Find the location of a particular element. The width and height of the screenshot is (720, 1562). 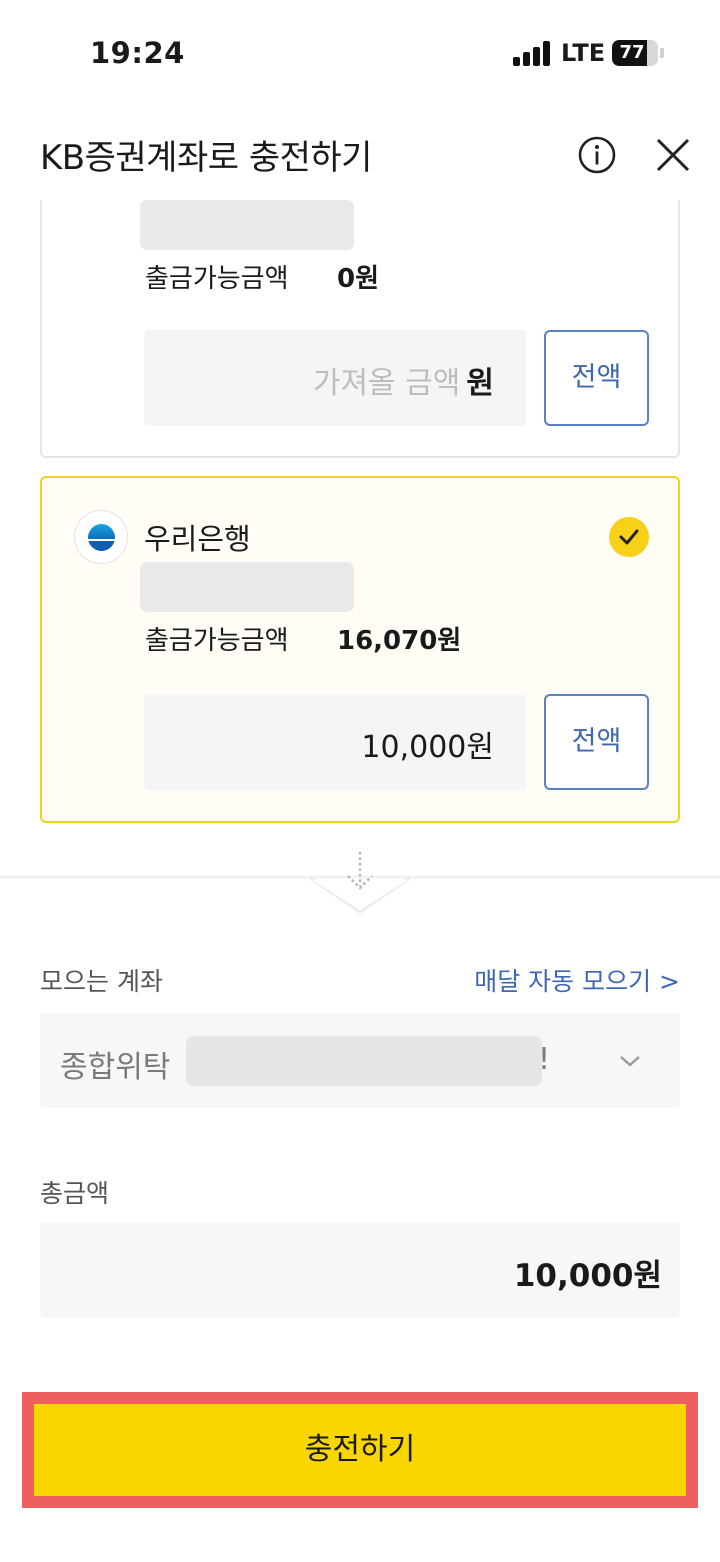

bank-name: 우리은행 is located at coordinates (197, 539).